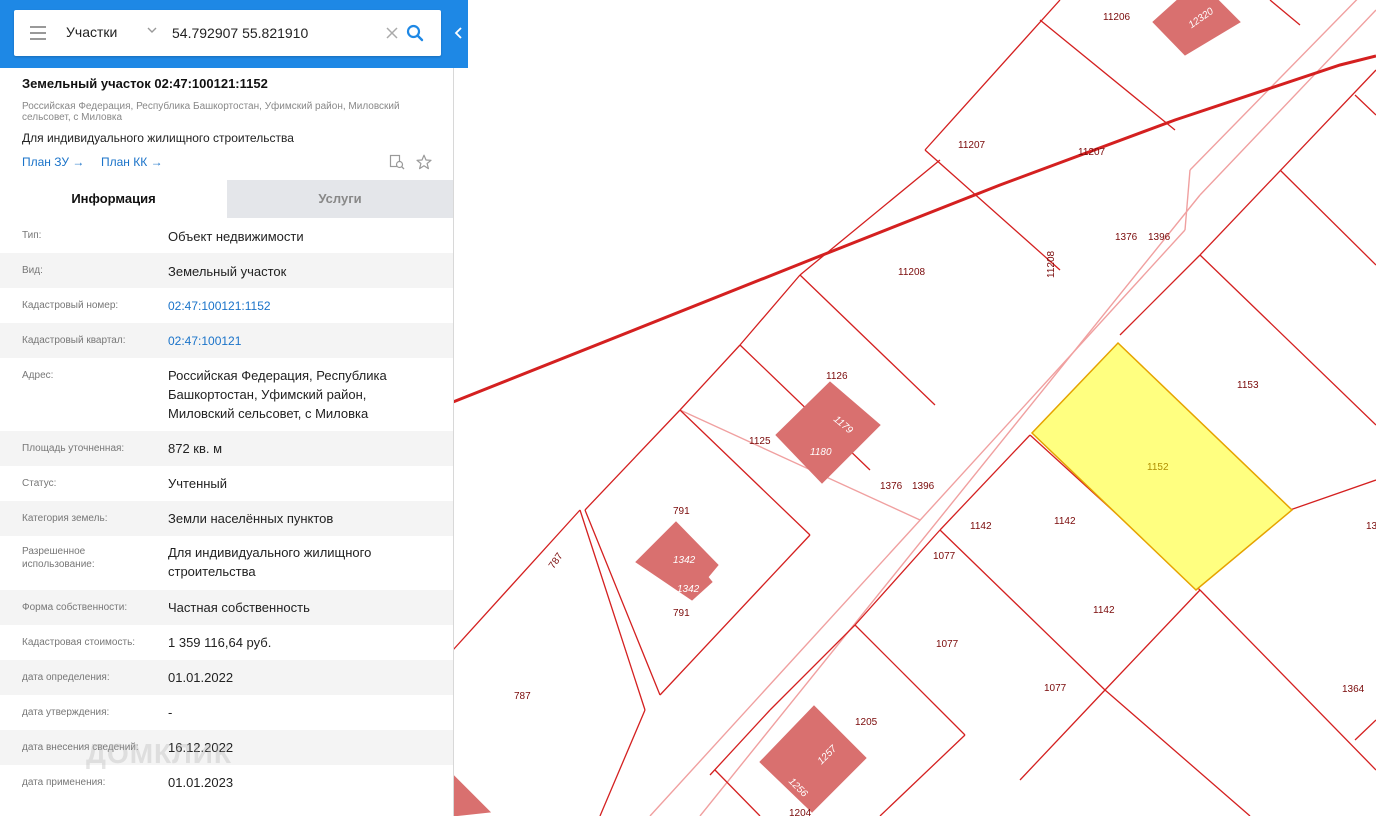 The height and width of the screenshot is (816, 1376). Describe the element at coordinates (424, 162) in the screenshot. I see `star-icon` at that location.